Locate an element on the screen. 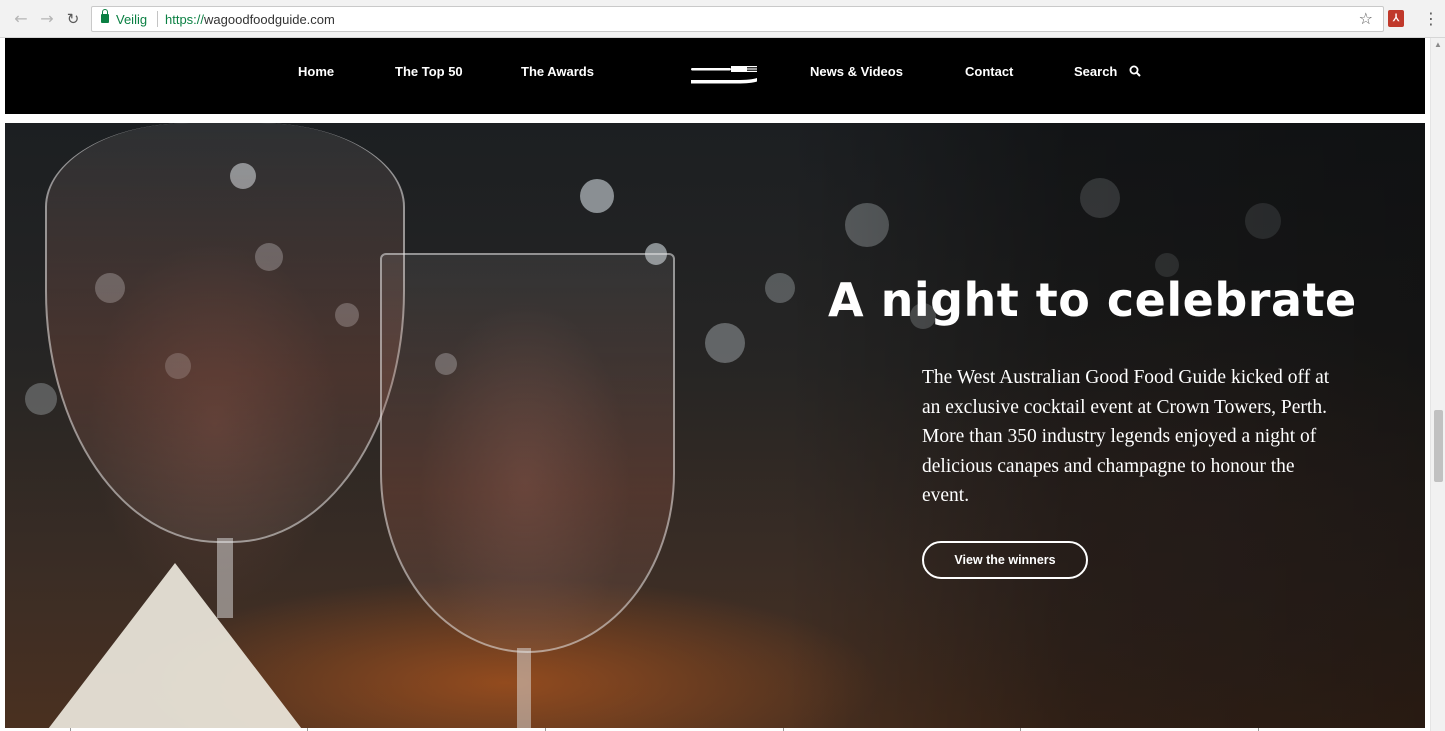 This screenshot has width=1445, height=731. url-text: https://wagoodfoodguide.com is located at coordinates (250, 19).